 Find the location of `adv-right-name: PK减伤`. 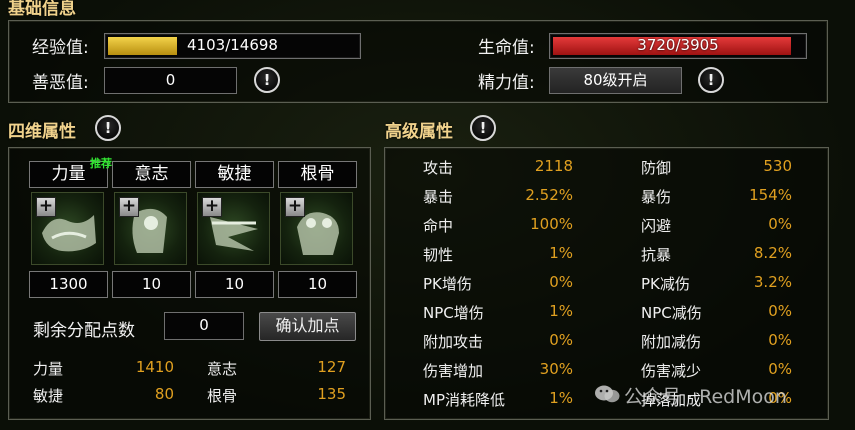

adv-right-name: PK减伤 is located at coordinates (665, 284).